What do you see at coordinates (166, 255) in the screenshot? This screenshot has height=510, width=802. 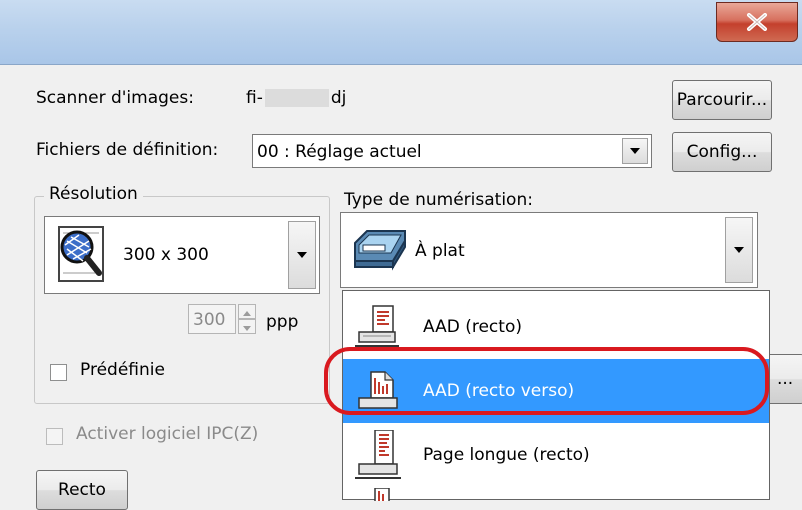 I see `resolution-value: 300 x 300` at bounding box center [166, 255].